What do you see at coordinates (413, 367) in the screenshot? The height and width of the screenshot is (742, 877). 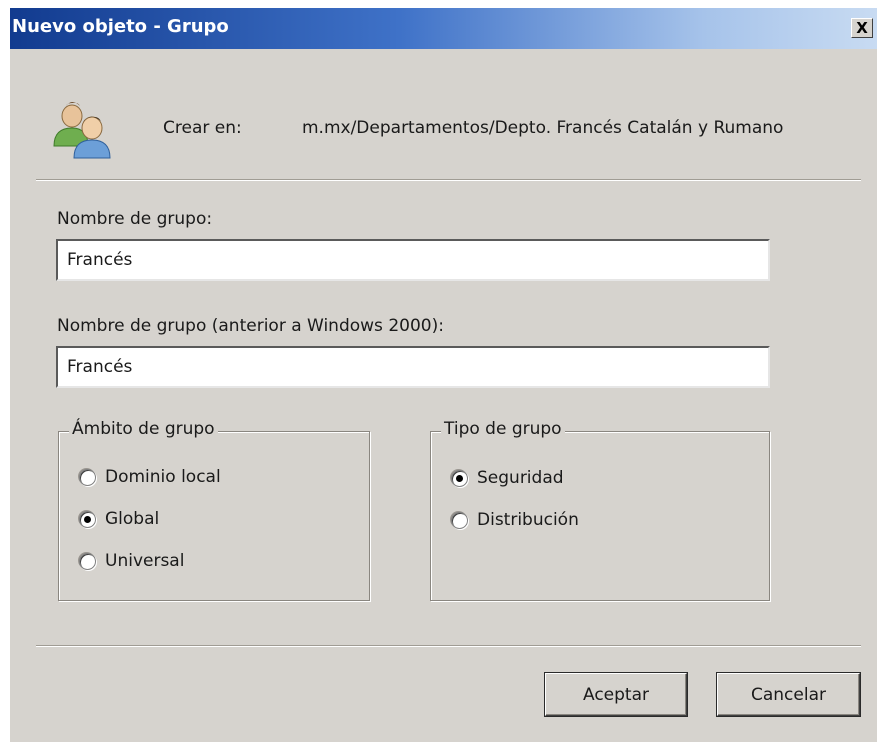 I see `group-name-pre2000-input` at bounding box center [413, 367].